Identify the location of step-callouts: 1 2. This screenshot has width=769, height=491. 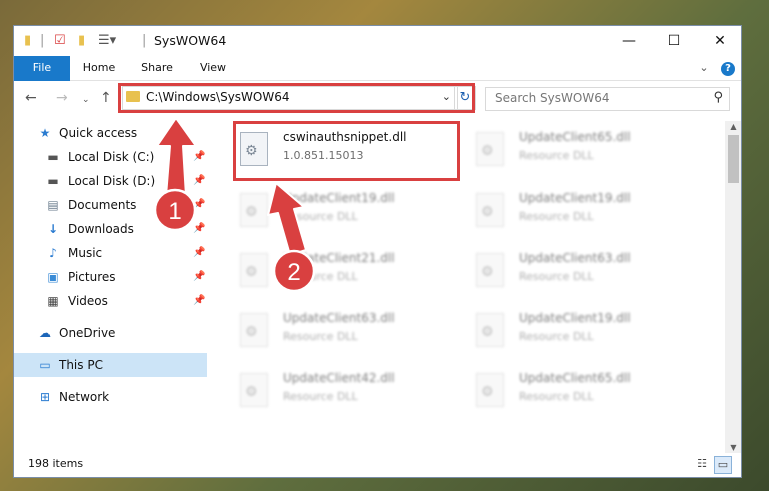
(234, 205).